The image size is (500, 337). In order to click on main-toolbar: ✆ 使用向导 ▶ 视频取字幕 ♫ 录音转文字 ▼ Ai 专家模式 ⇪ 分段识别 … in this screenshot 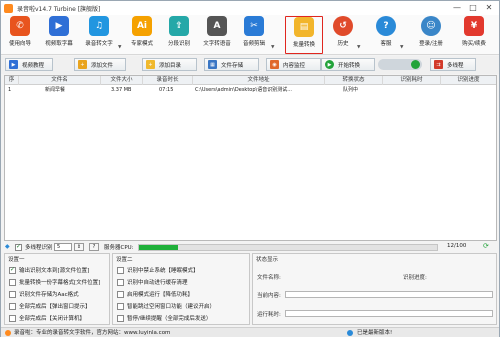, I will do `click(250, 35)`.